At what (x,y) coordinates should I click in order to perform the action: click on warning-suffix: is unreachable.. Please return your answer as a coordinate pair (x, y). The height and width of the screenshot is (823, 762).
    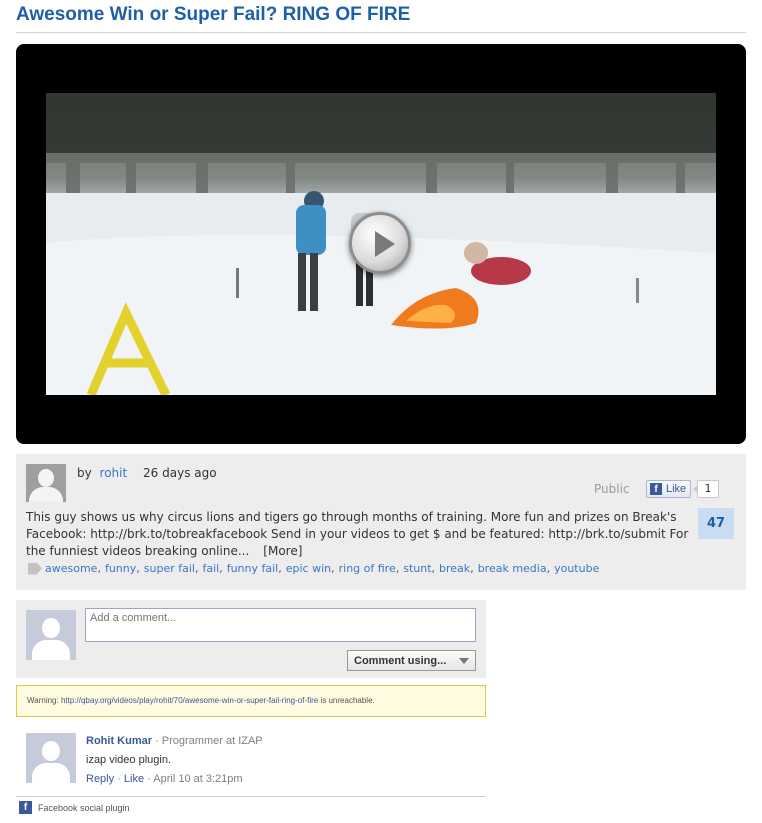
    Looking at the image, I should click on (347, 700).